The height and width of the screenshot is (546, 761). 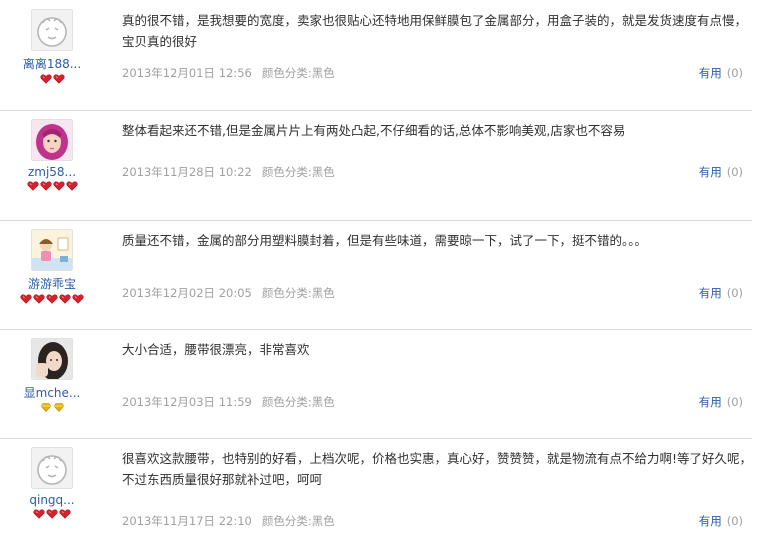 I want to click on review-date: 2013年12月03日 11:59, so click(x=187, y=402).